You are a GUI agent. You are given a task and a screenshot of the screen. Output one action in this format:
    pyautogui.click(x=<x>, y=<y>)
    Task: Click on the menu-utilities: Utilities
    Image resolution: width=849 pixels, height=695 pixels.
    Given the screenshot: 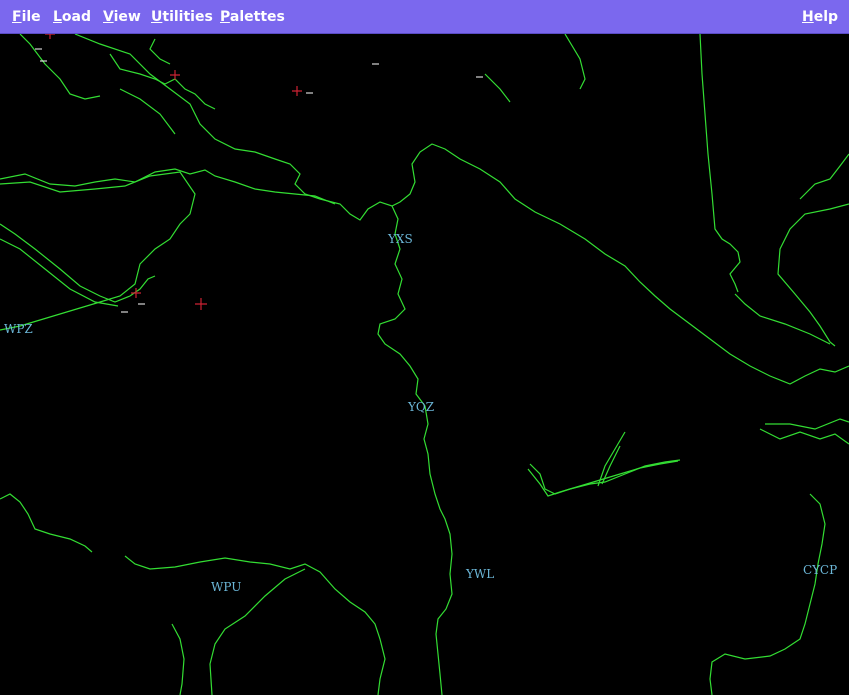 What is the action you would take?
    pyautogui.click(x=182, y=17)
    